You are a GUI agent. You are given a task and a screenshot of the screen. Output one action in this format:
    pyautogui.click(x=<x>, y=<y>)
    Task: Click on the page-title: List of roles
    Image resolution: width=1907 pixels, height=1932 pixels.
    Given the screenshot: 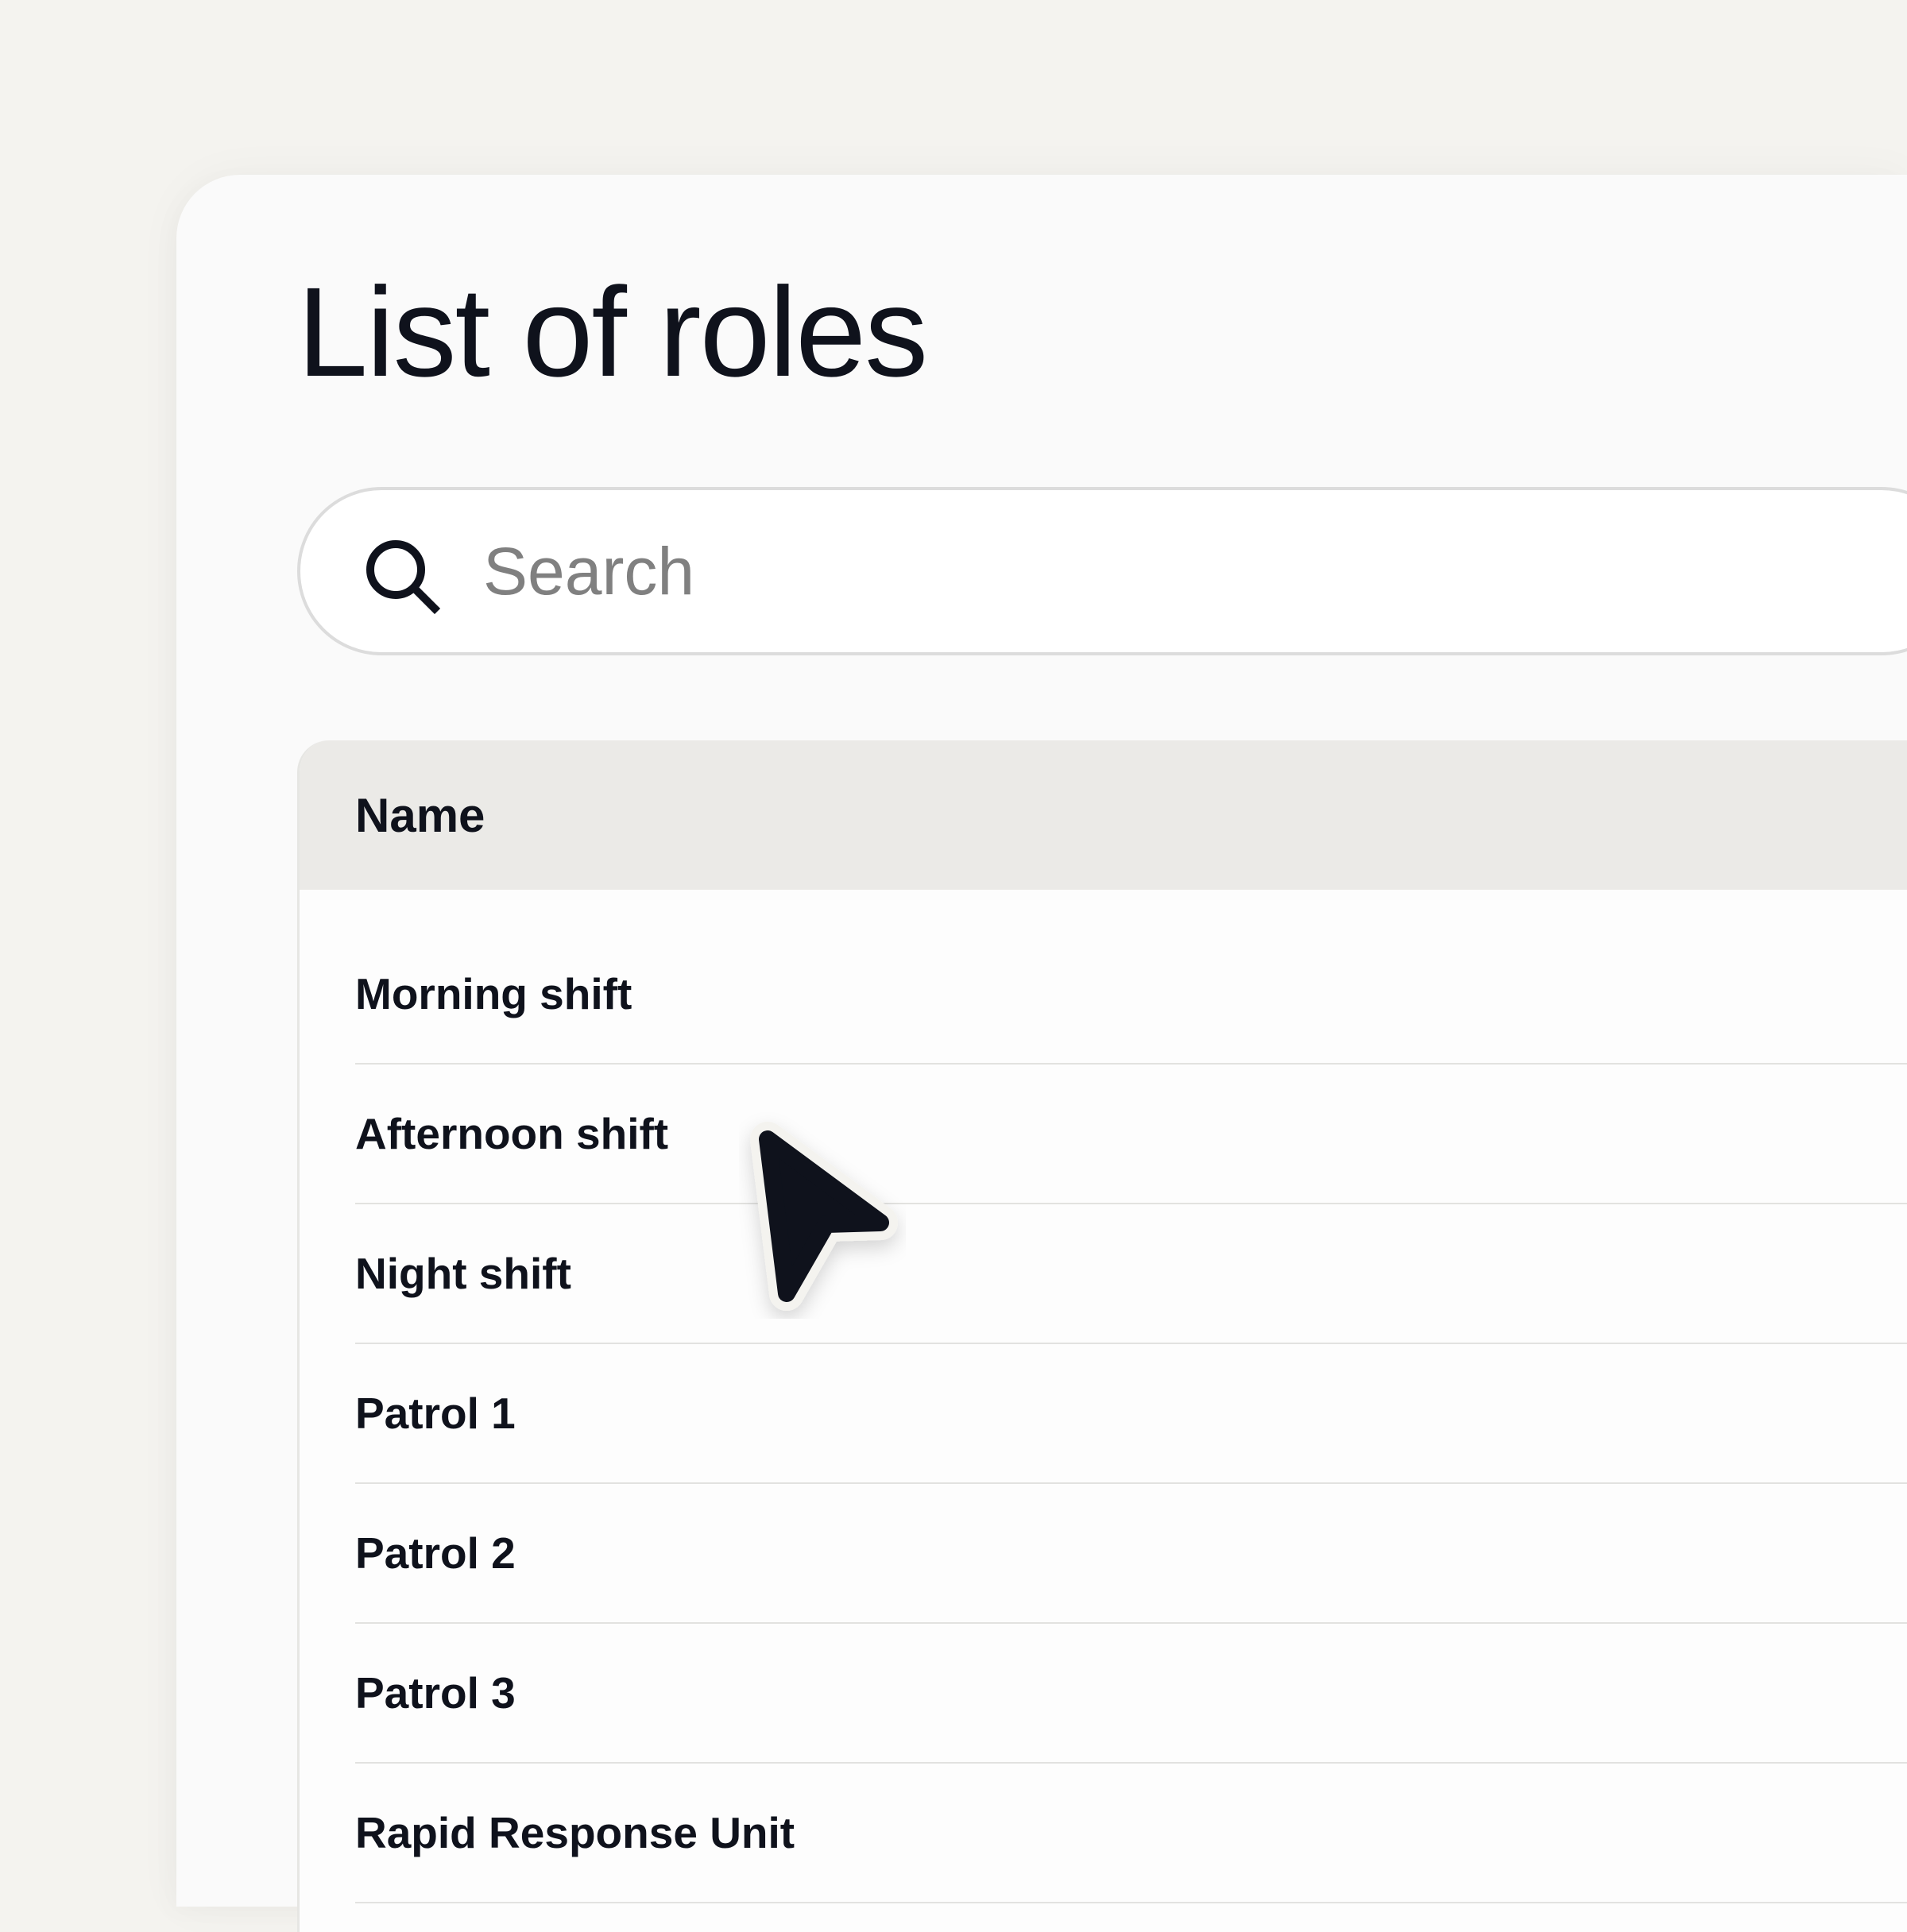 What is the action you would take?
    pyautogui.click(x=612, y=332)
    